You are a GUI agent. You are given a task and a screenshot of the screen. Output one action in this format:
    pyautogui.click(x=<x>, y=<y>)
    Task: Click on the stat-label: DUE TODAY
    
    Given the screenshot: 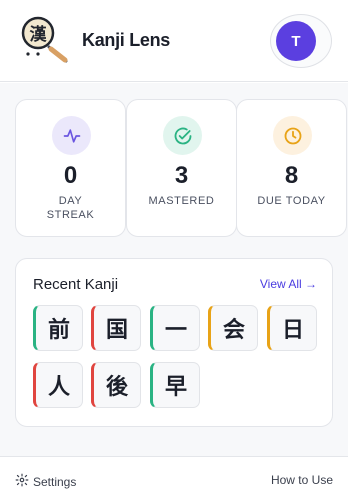 What is the action you would take?
    pyautogui.click(x=291, y=201)
    